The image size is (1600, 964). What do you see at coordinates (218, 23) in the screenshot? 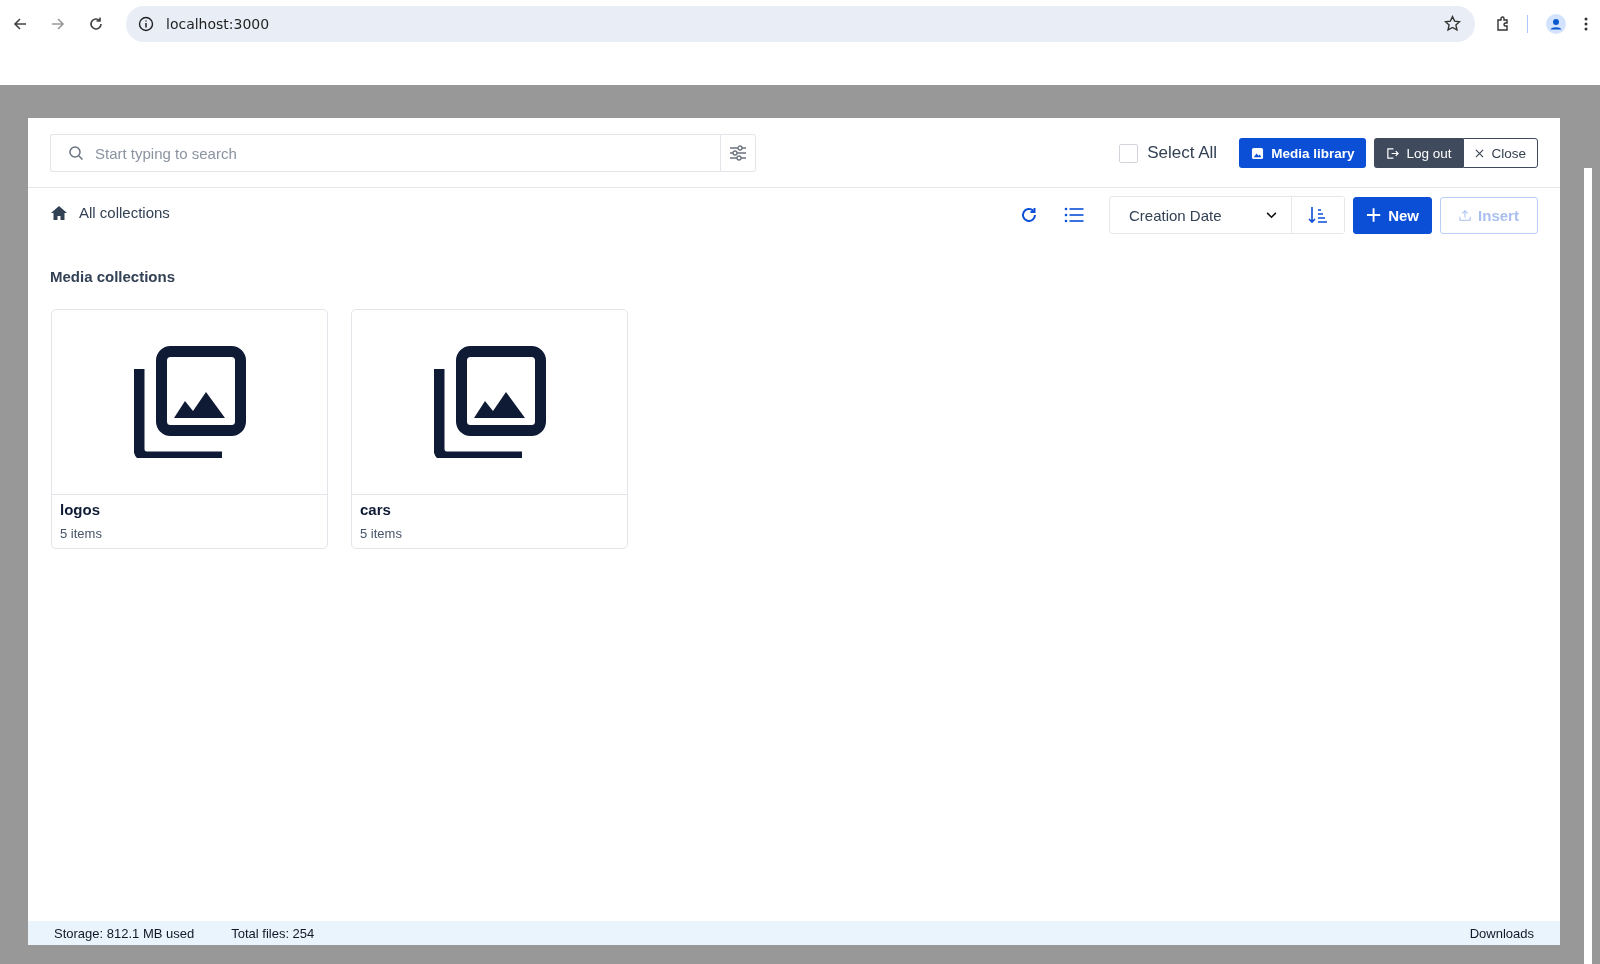
I see `url-text: localhost:3000` at bounding box center [218, 23].